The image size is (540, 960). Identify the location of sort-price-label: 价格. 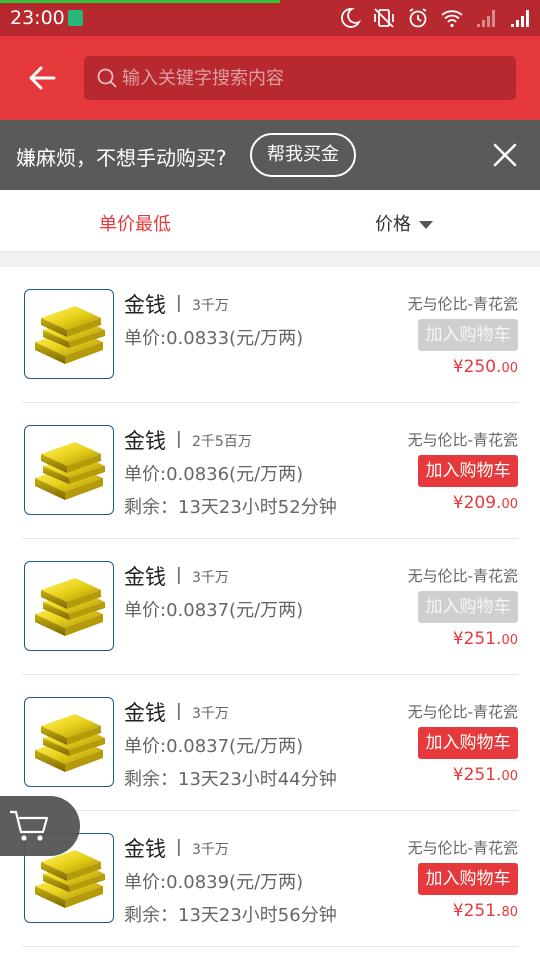
(393, 224).